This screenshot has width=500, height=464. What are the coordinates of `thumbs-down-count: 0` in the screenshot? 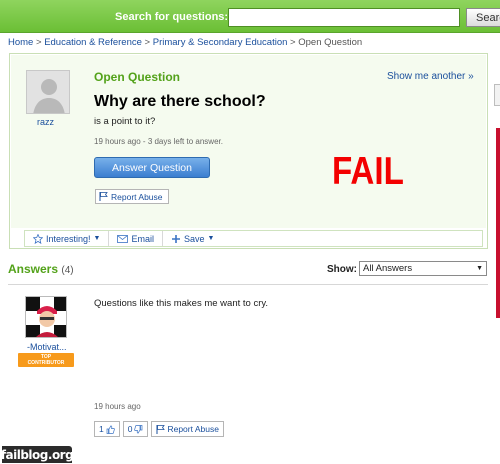 It's located at (130, 429).